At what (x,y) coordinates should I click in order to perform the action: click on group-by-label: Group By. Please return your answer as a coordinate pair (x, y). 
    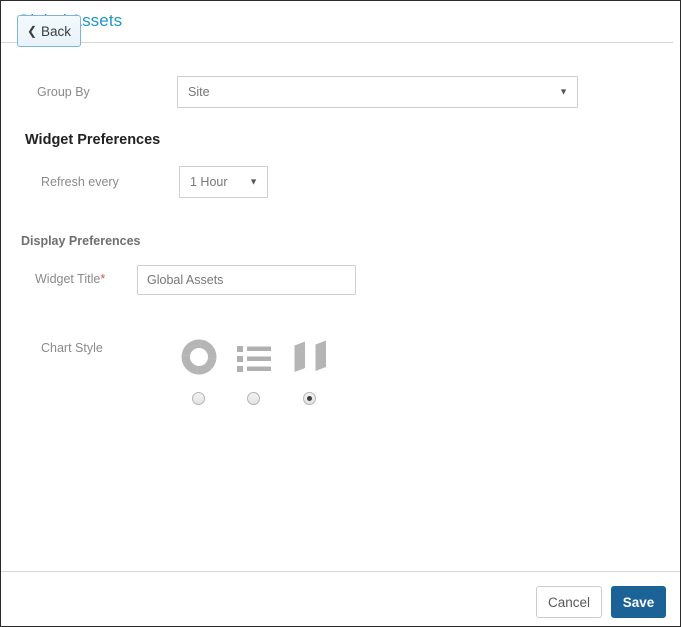
    Looking at the image, I should click on (63, 92).